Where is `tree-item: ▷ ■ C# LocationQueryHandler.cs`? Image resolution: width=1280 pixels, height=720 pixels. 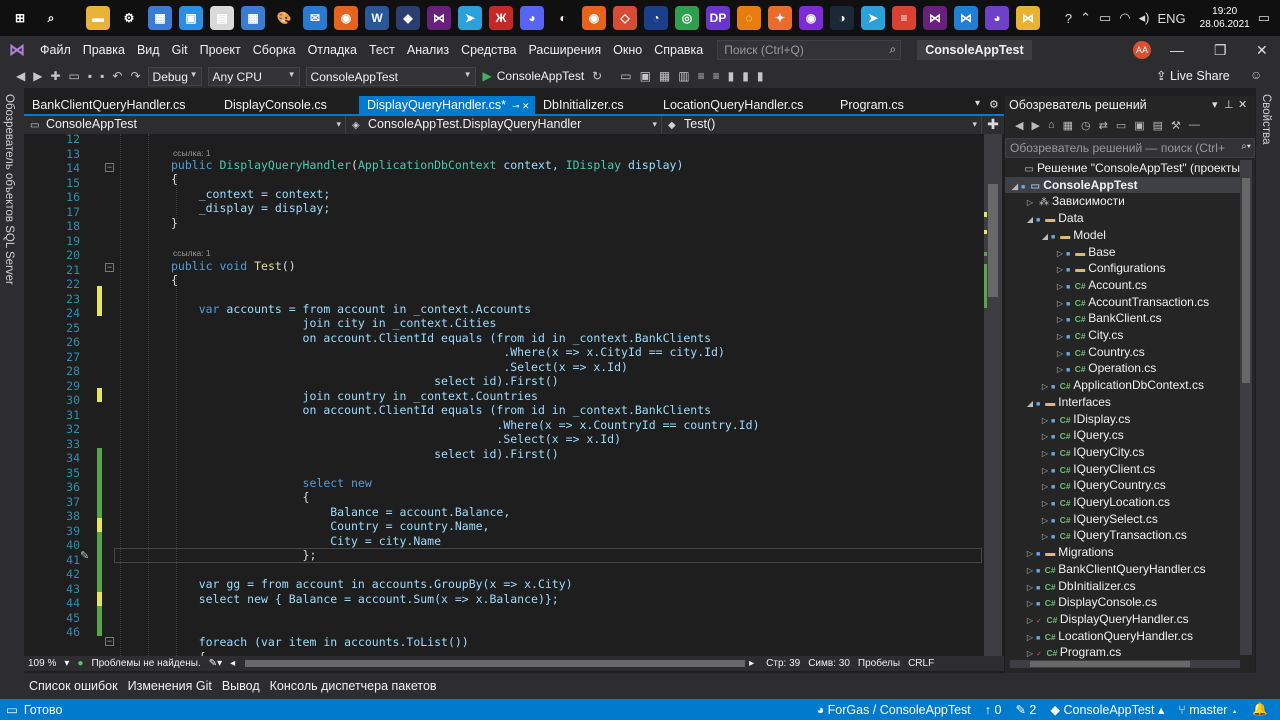
tree-item: ▷ ■ C# LocationQueryHandler.cs is located at coordinates (1122, 636).